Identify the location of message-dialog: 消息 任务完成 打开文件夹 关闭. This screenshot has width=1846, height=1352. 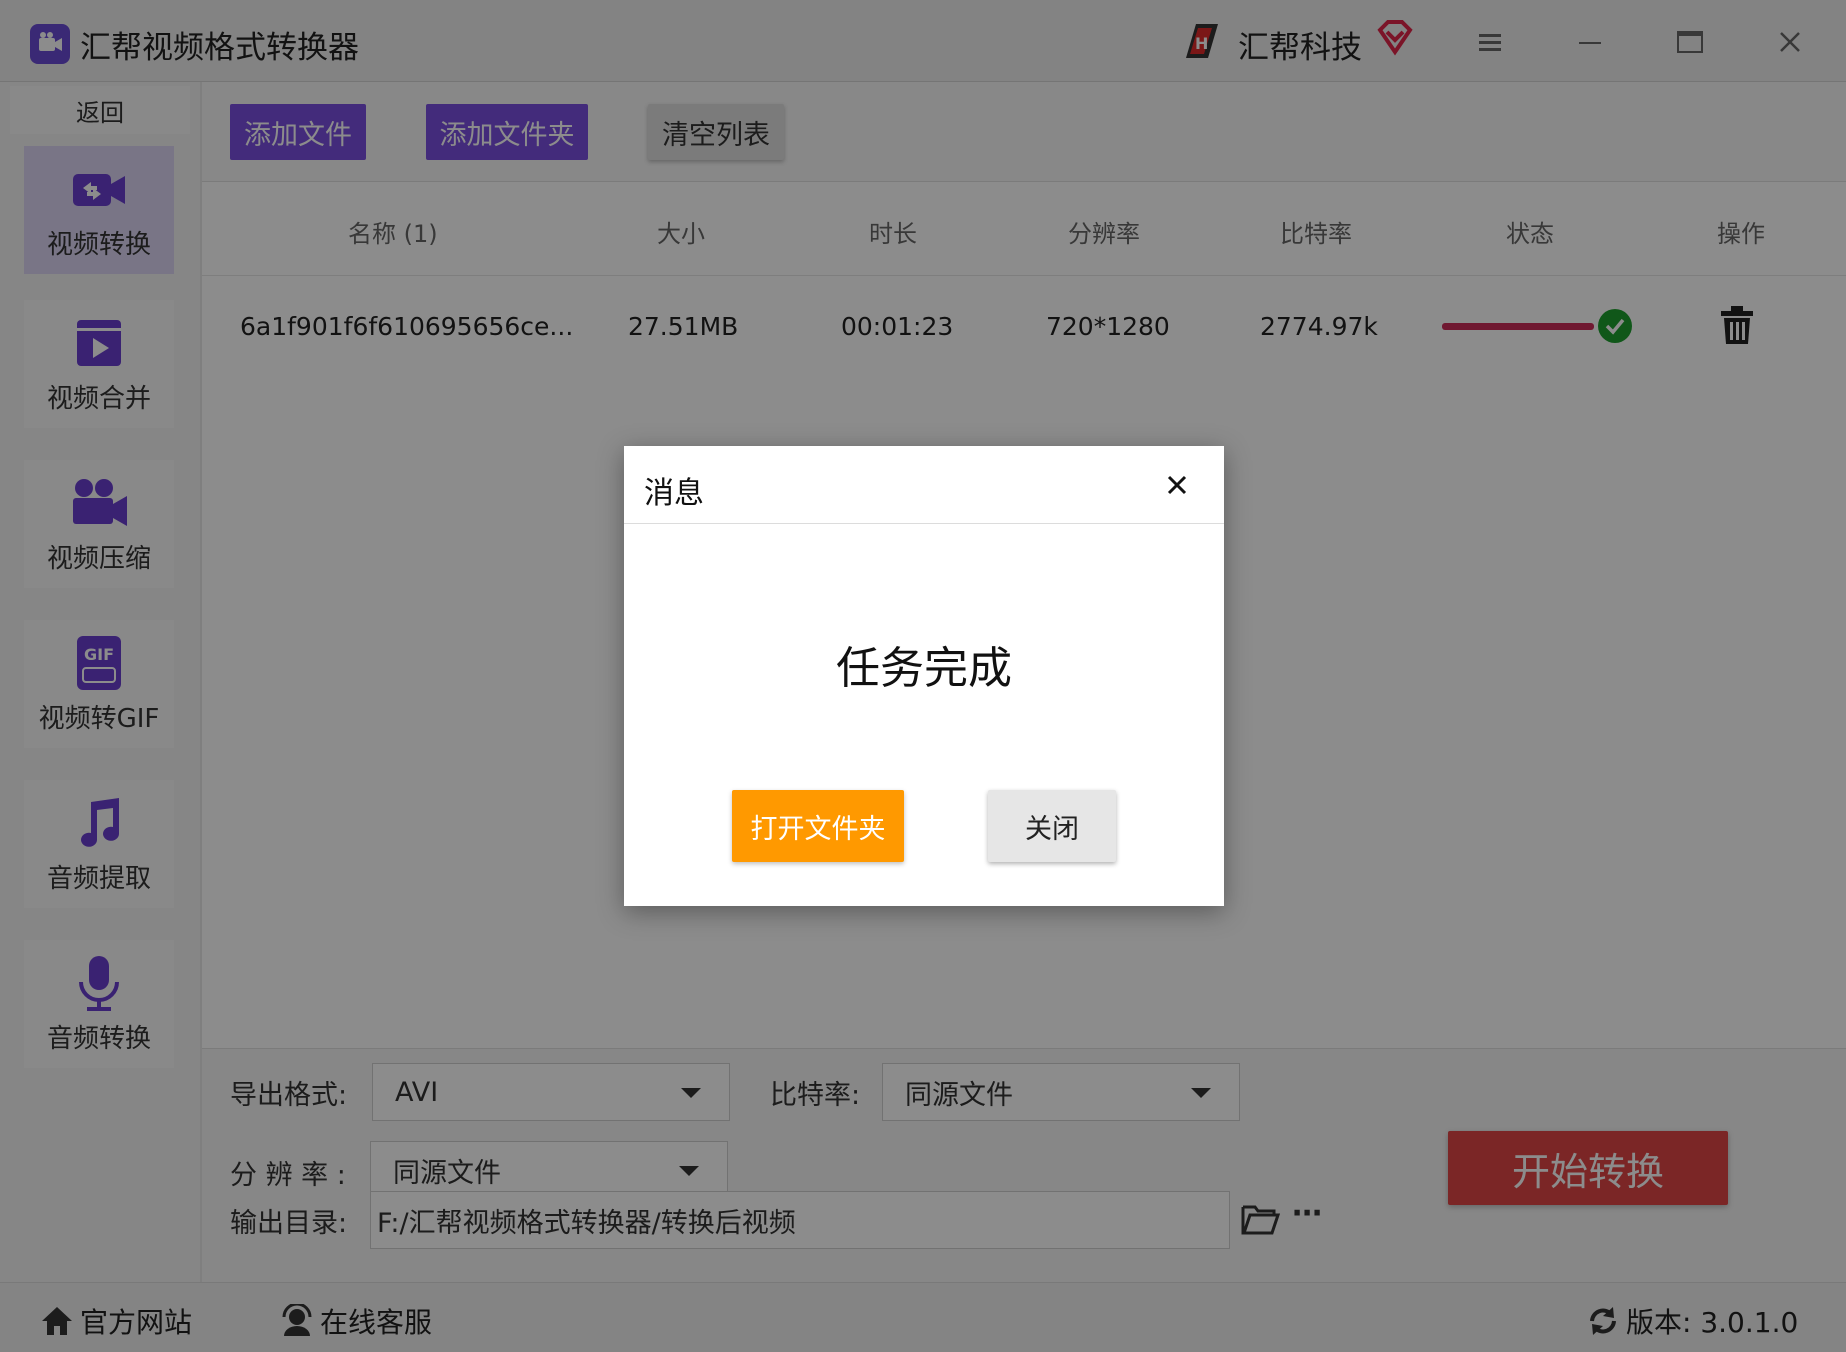
(924, 676).